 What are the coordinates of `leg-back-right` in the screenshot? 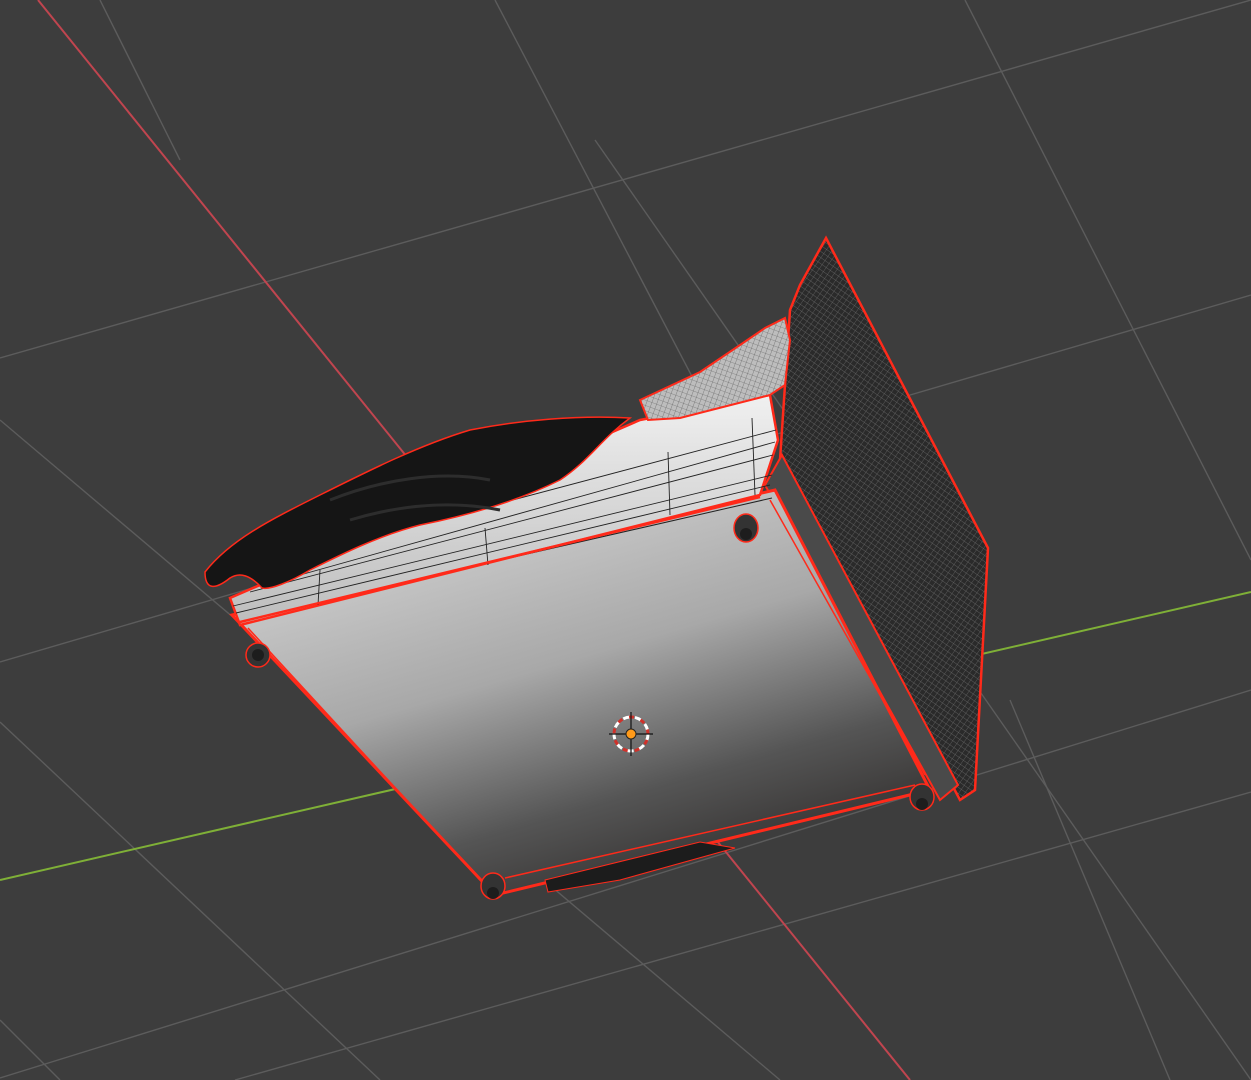 It's located at (922, 797).